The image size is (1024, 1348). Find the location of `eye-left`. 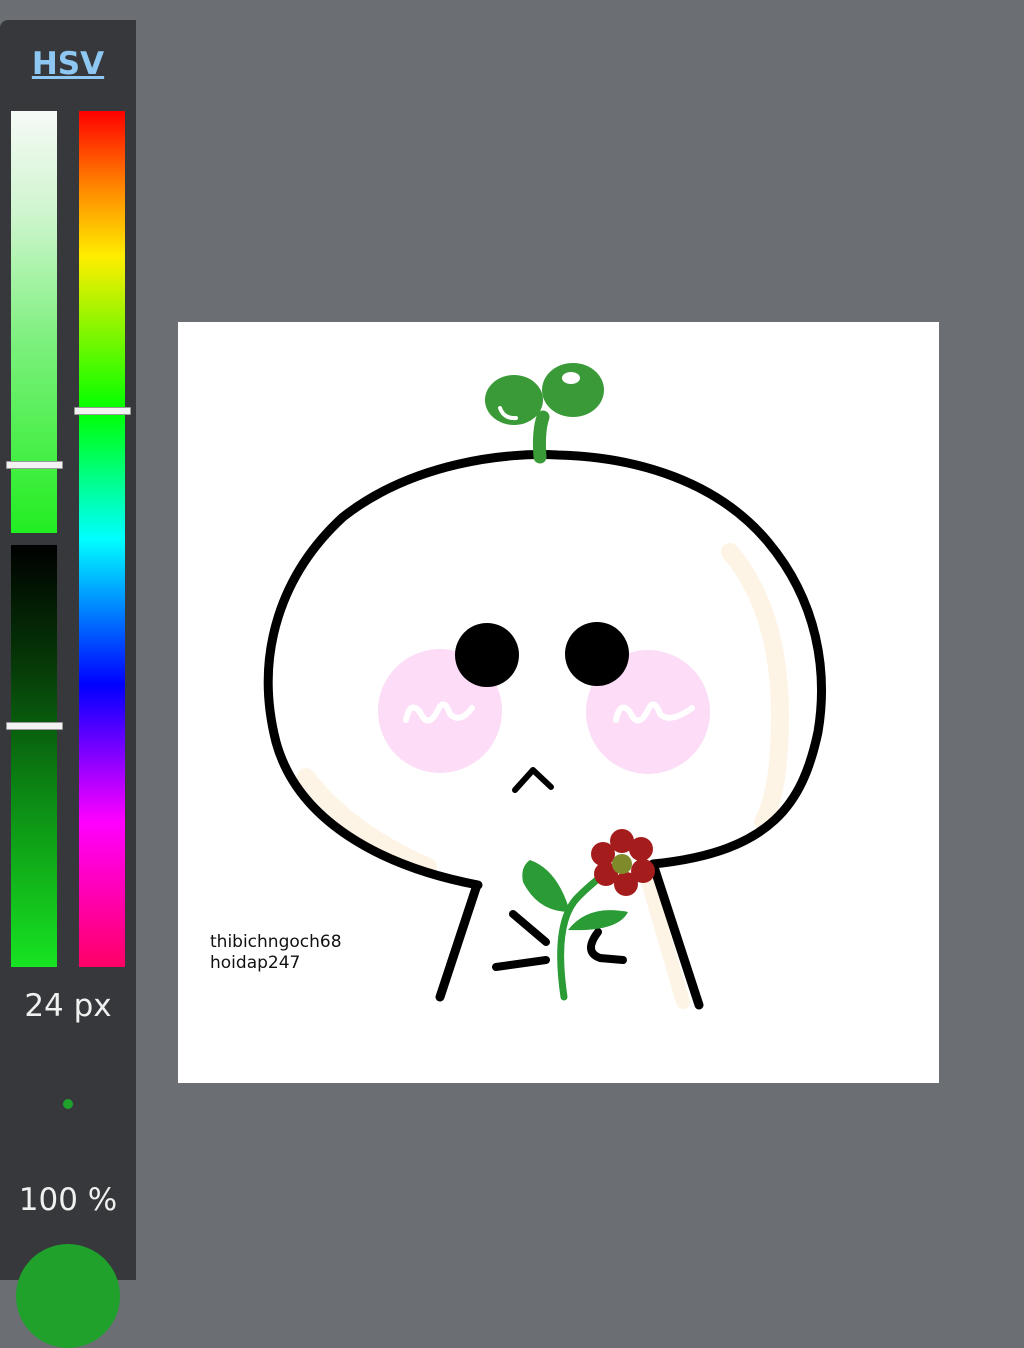

eye-left is located at coordinates (487, 655).